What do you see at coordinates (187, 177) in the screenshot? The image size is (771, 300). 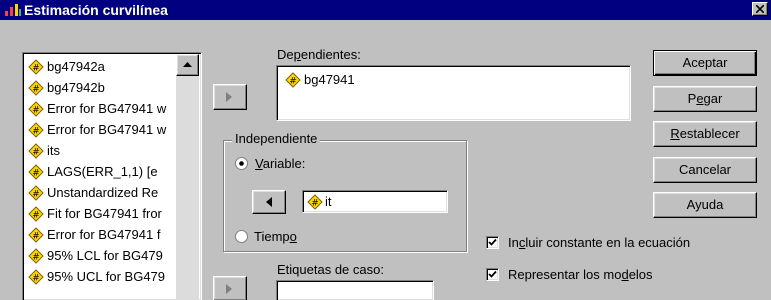 I see `variable-list-scrollbar` at bounding box center [187, 177].